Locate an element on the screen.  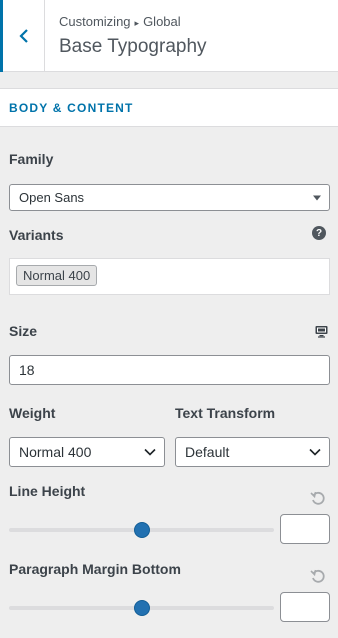
text-transform-select: Default is located at coordinates (252, 452).